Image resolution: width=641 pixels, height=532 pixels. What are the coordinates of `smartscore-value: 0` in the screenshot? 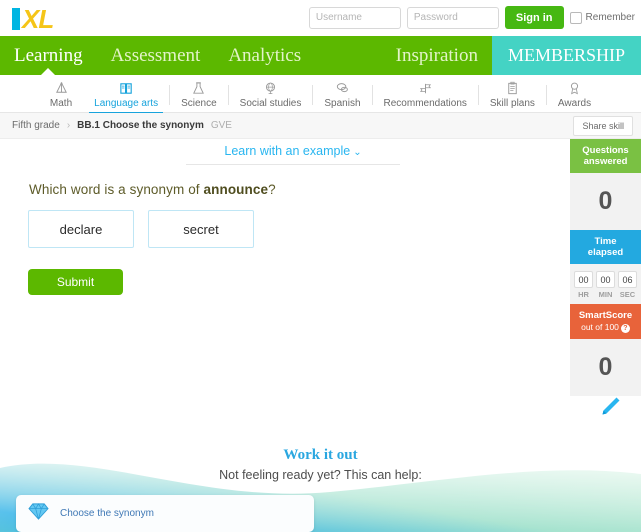 It's located at (605, 367).